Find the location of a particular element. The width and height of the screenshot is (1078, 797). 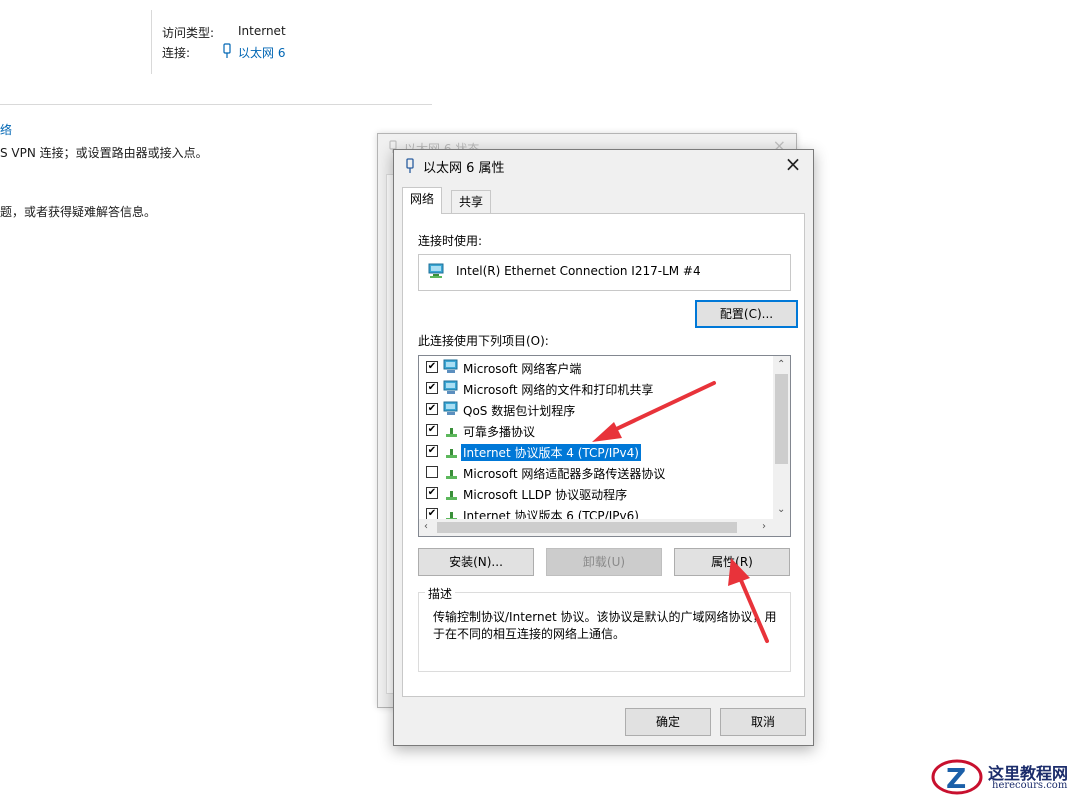

watermark-logo-icon: Z is located at coordinates (957, 777).